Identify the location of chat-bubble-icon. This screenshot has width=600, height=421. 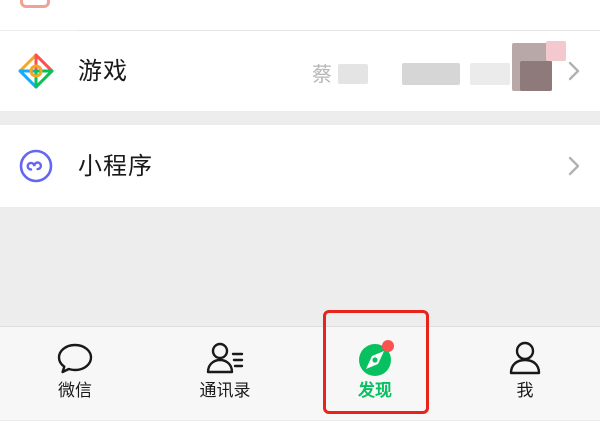
(75, 358).